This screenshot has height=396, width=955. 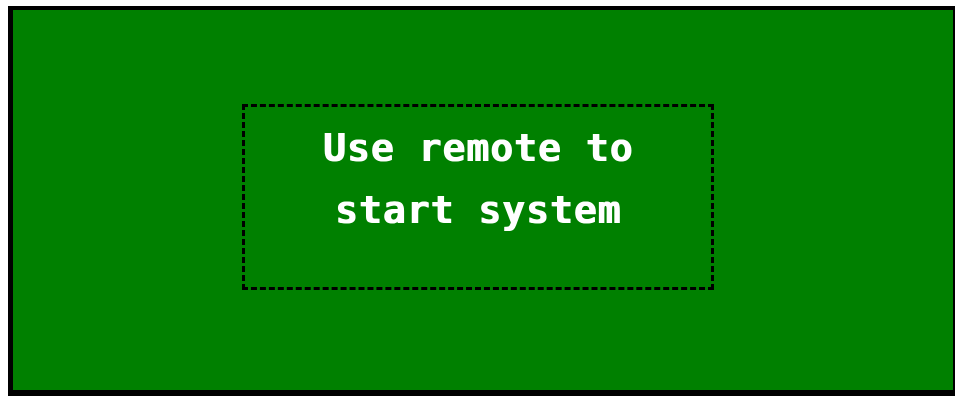 I want to click on frame-left-edge, so click(x=4, y=198).